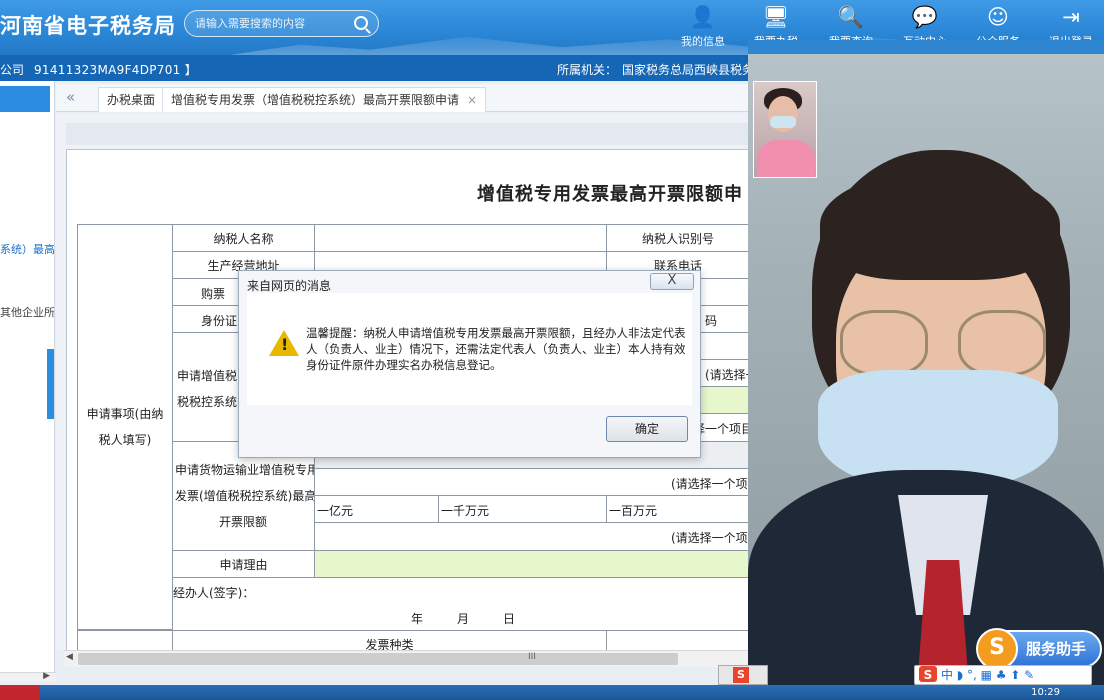 This screenshot has width=1104, height=700. Describe the element at coordinates (1045, 692) in the screenshot. I see `system-clock: 10:29` at that location.